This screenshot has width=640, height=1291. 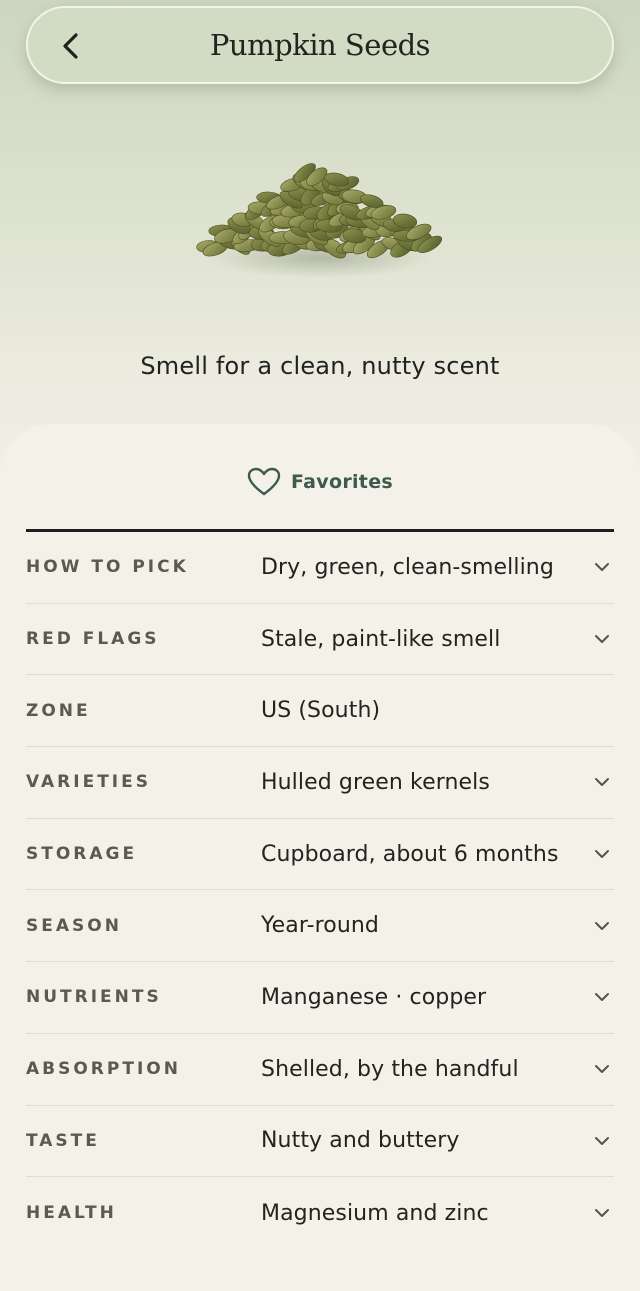 I want to click on hero-tagline: Smell for a clean, nutty scent, so click(x=320, y=366).